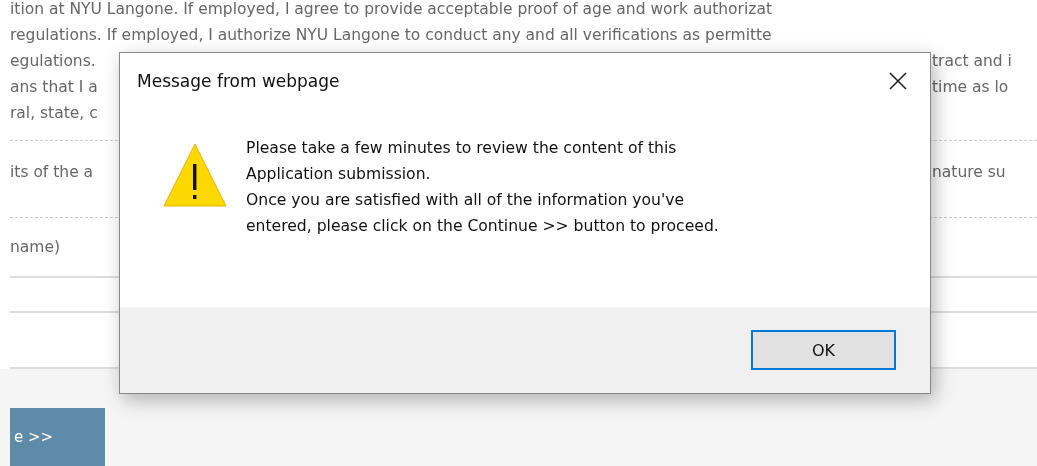  Describe the element at coordinates (969, 172) in the screenshot. I see `body-text: nature su` at that location.